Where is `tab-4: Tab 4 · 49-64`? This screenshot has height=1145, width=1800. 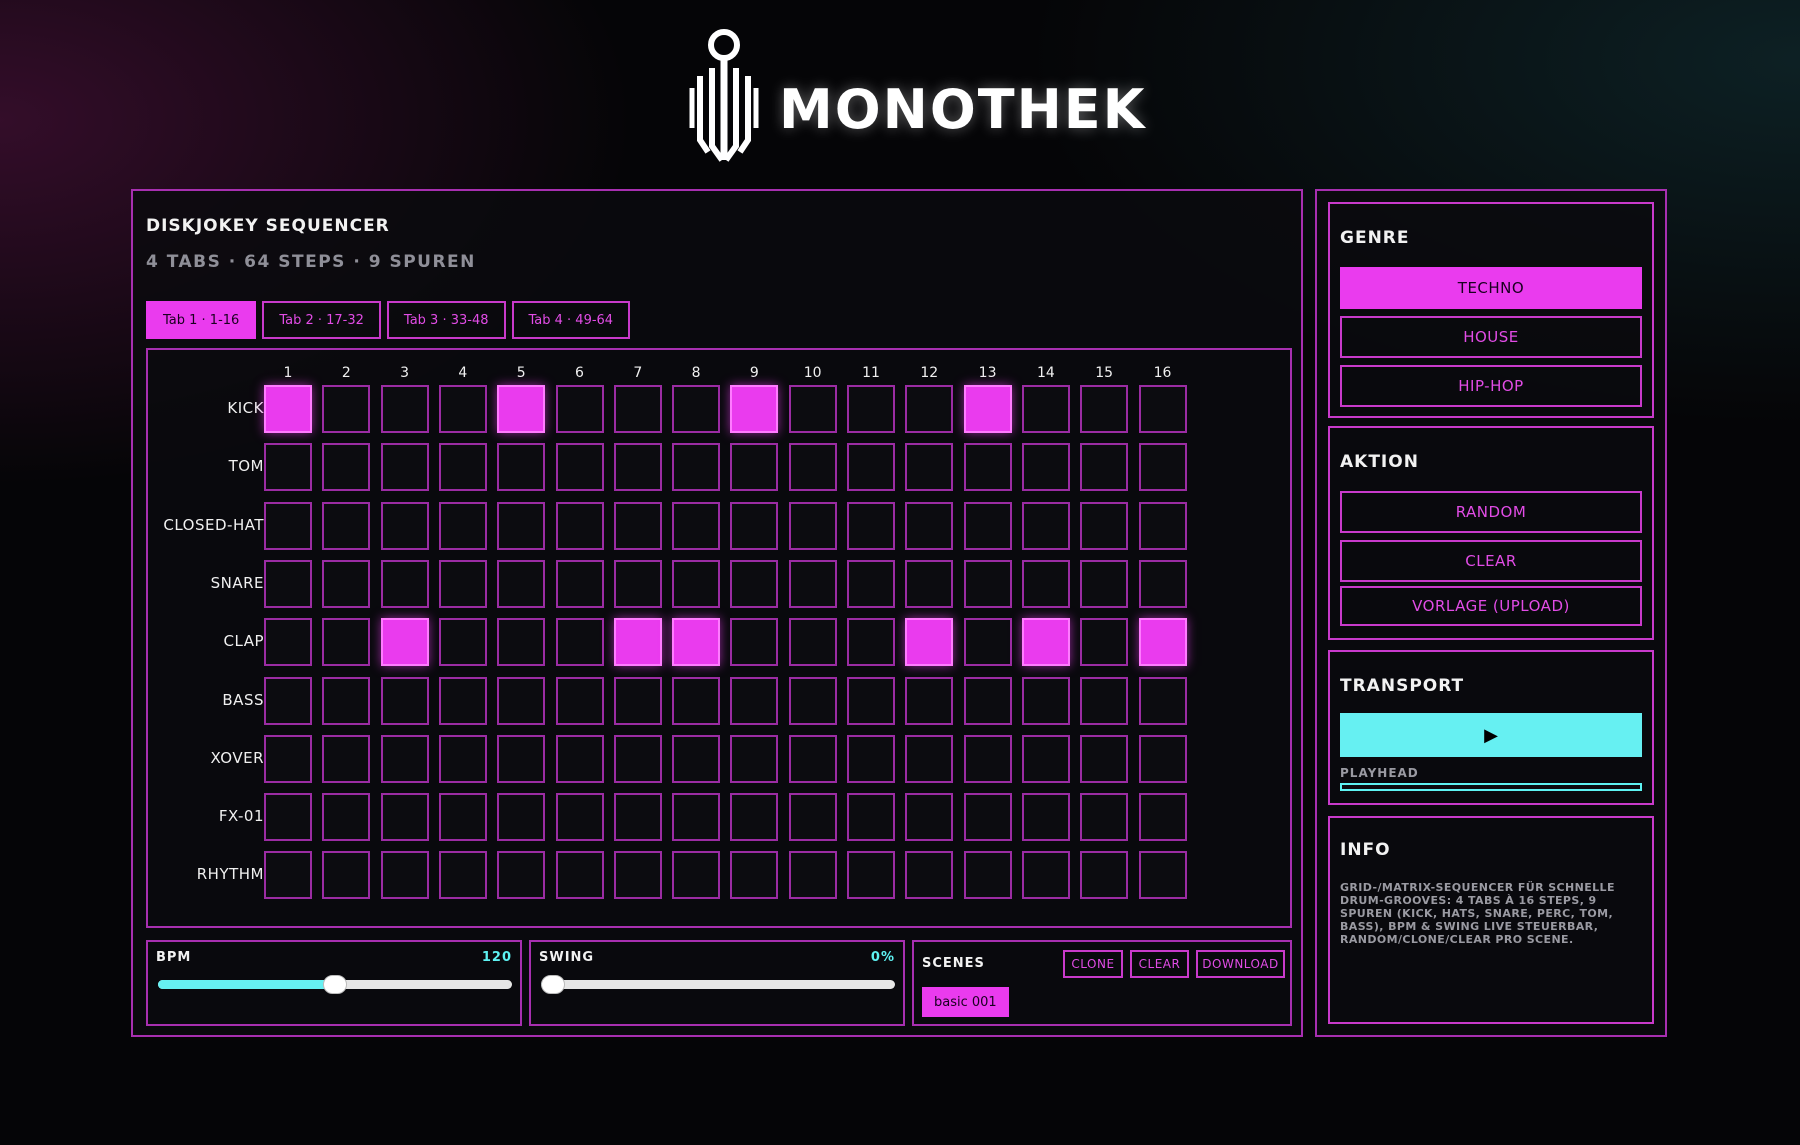
tab-4: Tab 4 · 49-64 is located at coordinates (571, 320).